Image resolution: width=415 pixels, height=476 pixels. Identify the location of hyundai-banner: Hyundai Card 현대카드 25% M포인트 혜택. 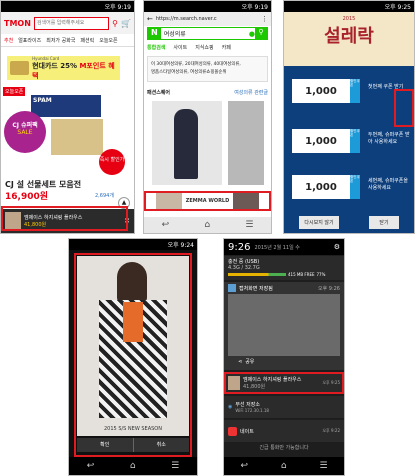
(63, 68).